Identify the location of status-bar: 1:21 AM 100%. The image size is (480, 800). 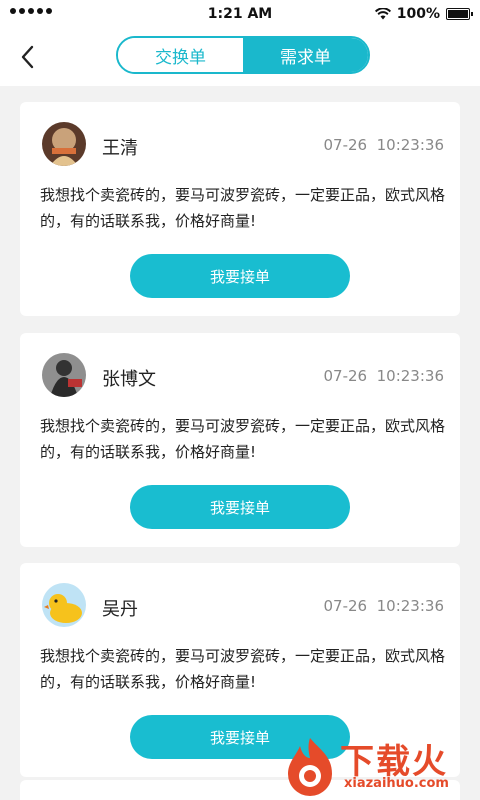
(240, 15).